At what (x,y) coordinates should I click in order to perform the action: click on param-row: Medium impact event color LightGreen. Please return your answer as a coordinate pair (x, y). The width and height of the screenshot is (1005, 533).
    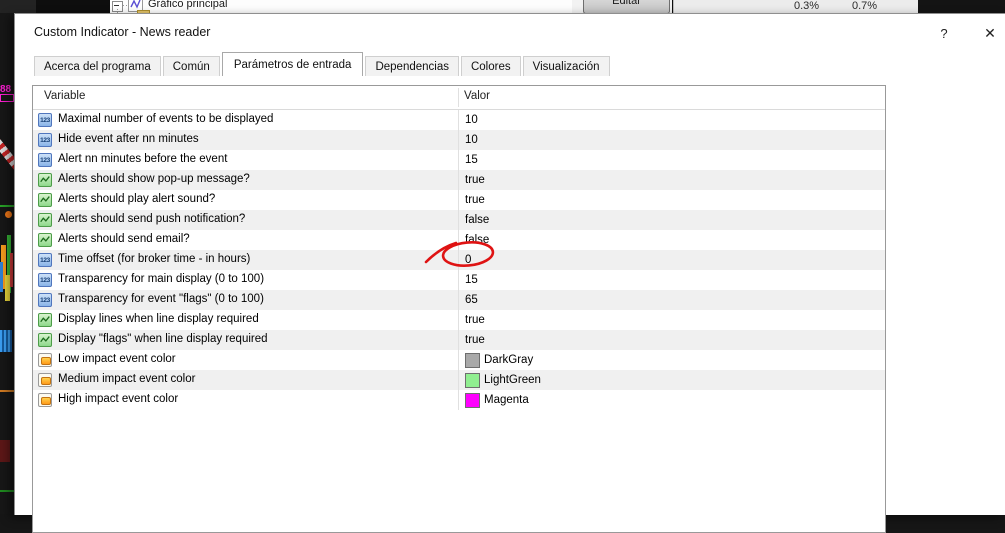
    Looking at the image, I should click on (459, 380).